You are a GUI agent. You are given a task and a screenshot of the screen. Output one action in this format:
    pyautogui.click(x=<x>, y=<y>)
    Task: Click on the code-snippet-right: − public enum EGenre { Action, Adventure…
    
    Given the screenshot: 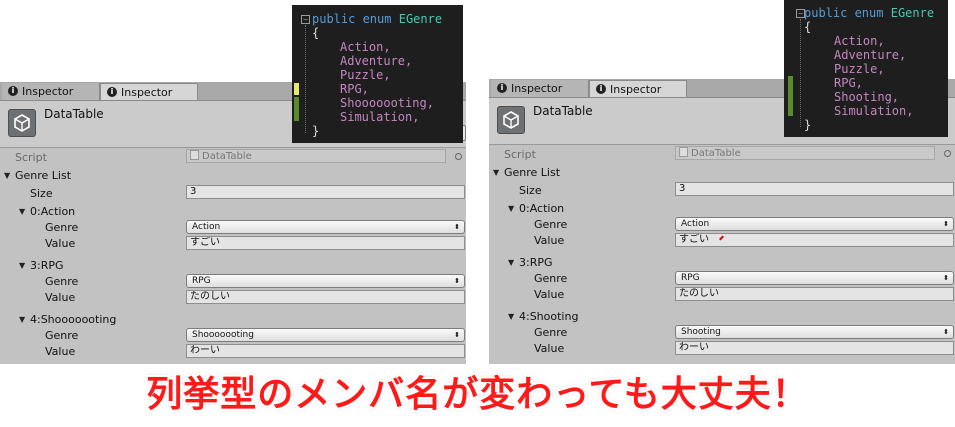 What is the action you would take?
    pyautogui.click(x=866, y=68)
    